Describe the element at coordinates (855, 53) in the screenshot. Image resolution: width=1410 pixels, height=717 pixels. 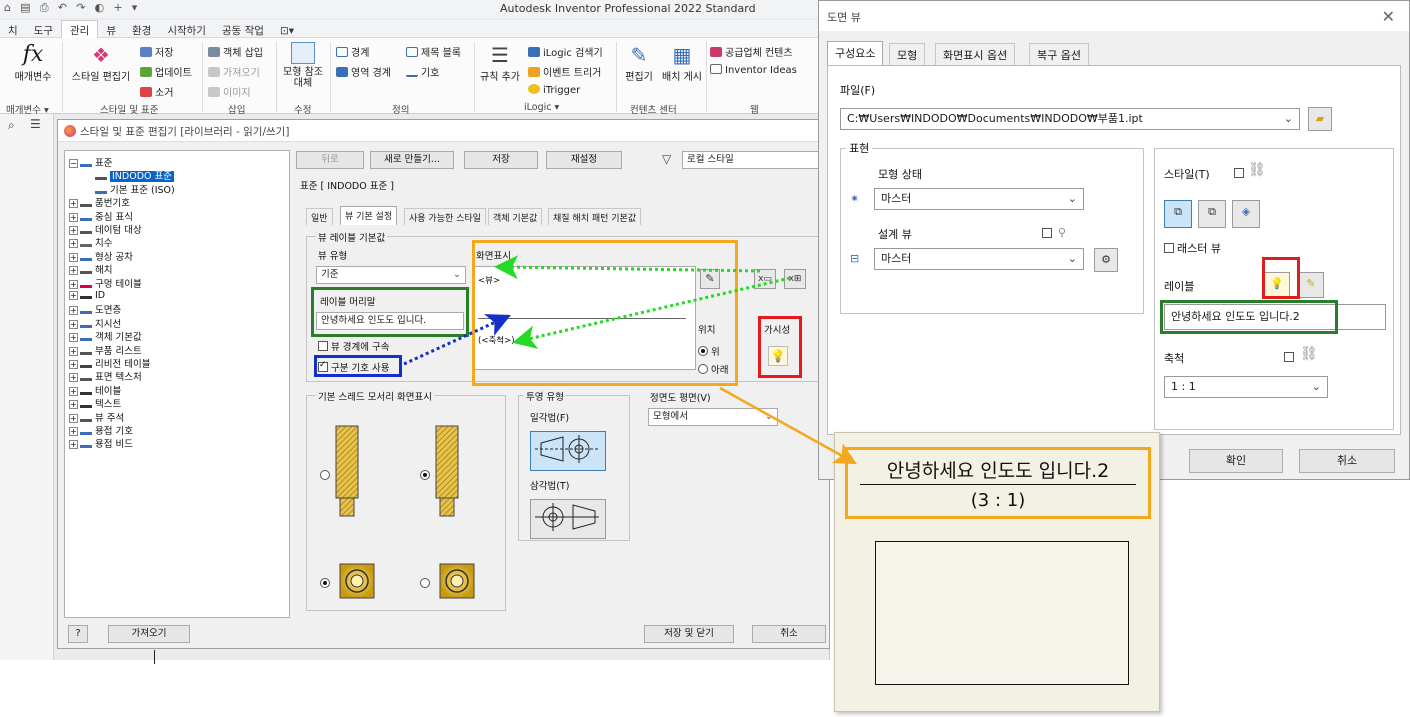
I see `tab-component: 구성요소` at that location.